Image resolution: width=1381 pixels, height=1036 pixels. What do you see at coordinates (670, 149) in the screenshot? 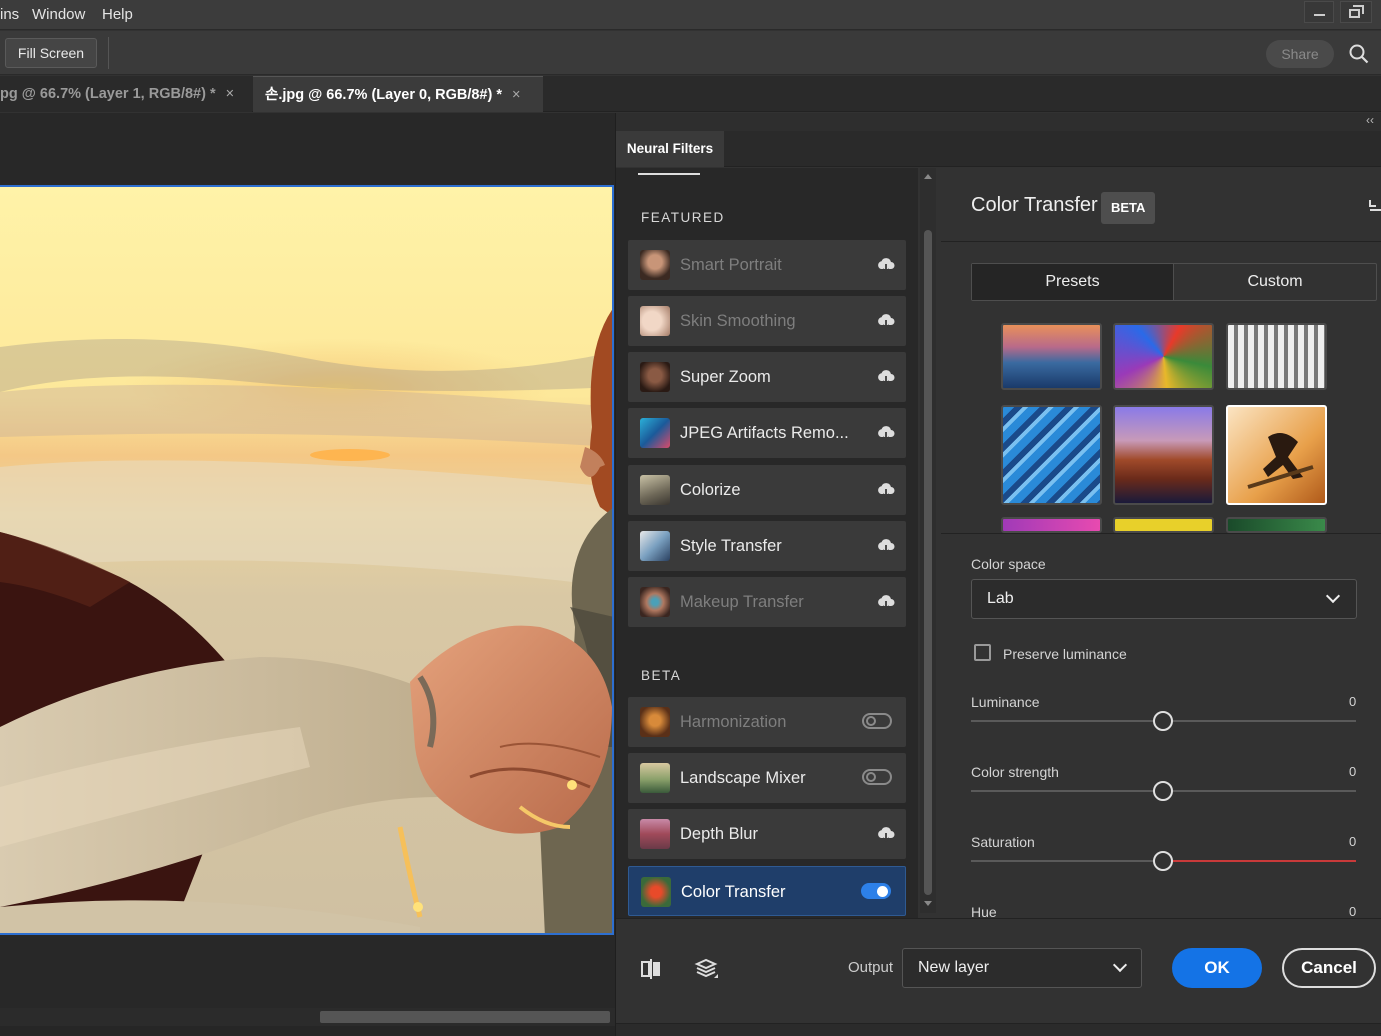
I see `tab-neural-filters: Neural Filters` at bounding box center [670, 149].